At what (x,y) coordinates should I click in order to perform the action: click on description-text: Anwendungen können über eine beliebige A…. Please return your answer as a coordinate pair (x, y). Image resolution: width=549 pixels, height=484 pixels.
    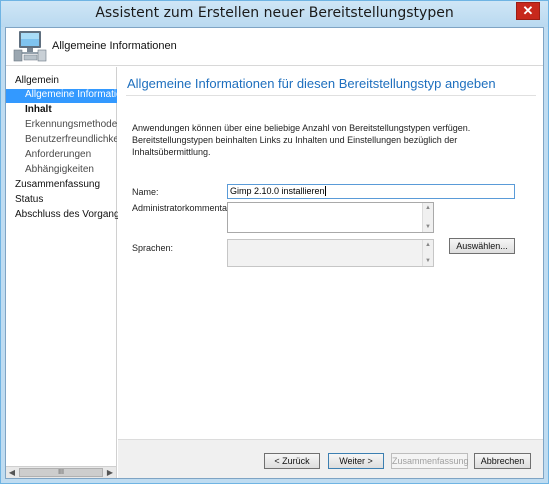
    Looking at the image, I should click on (301, 140).